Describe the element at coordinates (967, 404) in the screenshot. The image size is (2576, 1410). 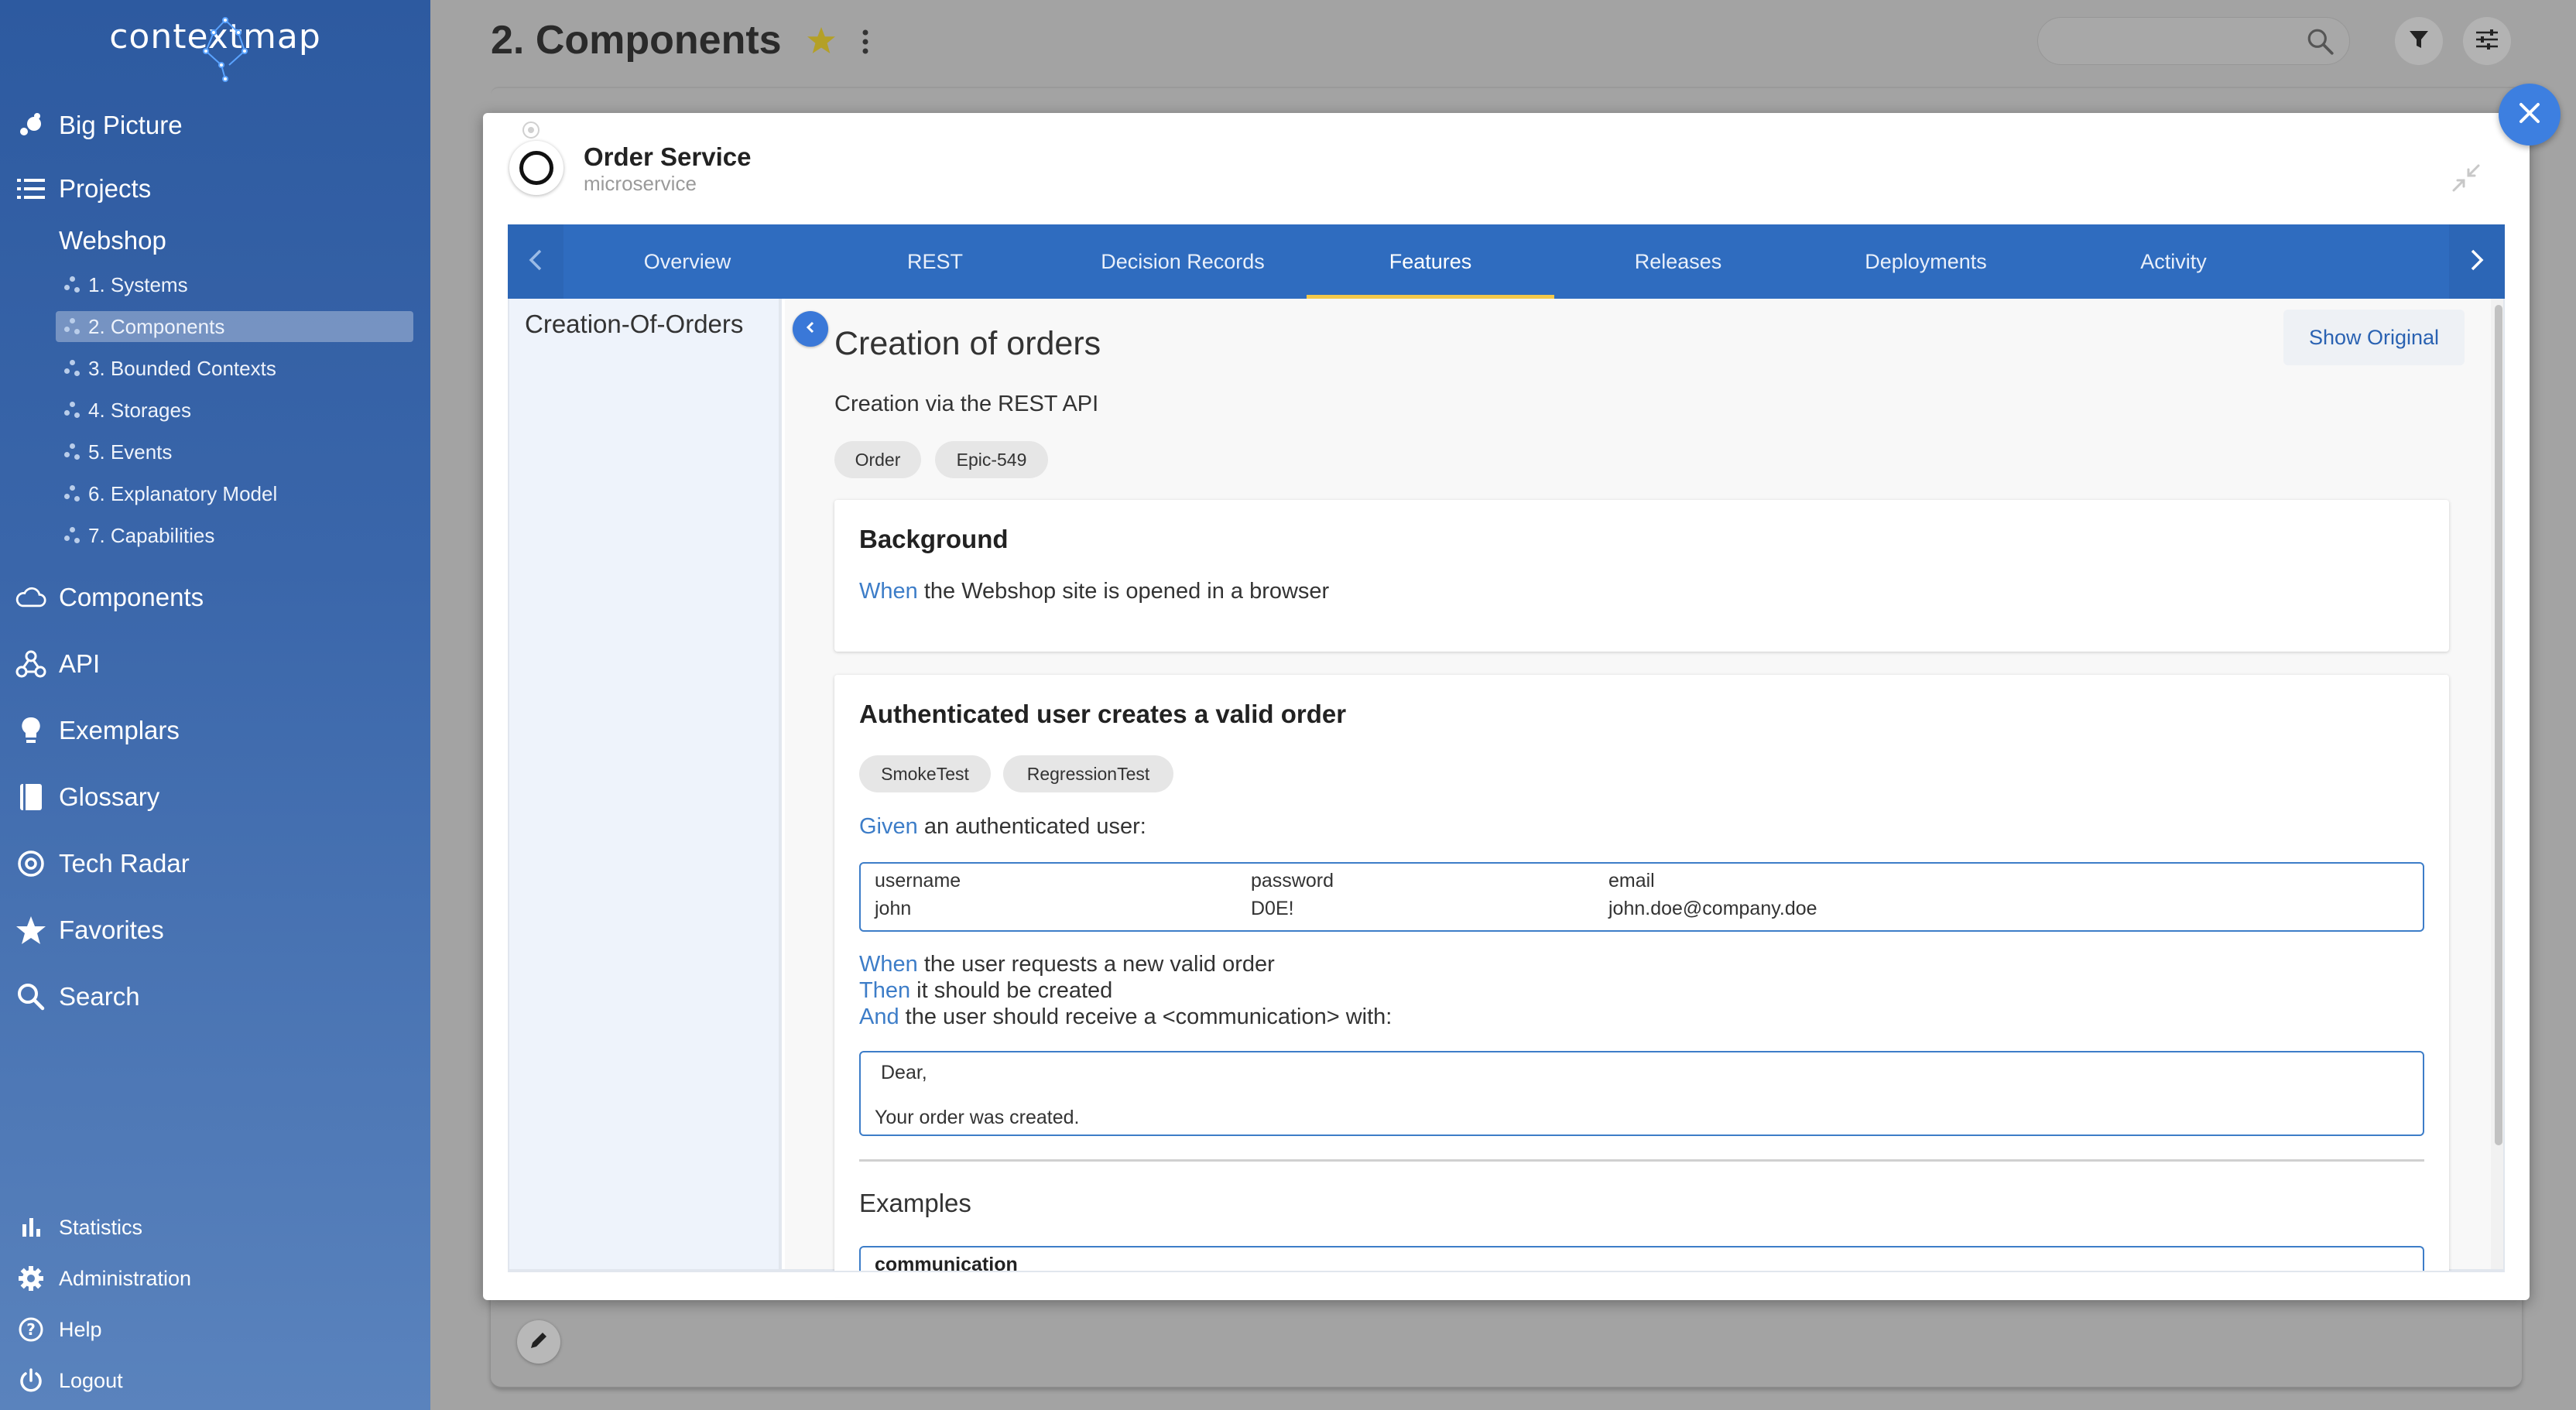
I see `feature-description: Creation via the REST API` at that location.